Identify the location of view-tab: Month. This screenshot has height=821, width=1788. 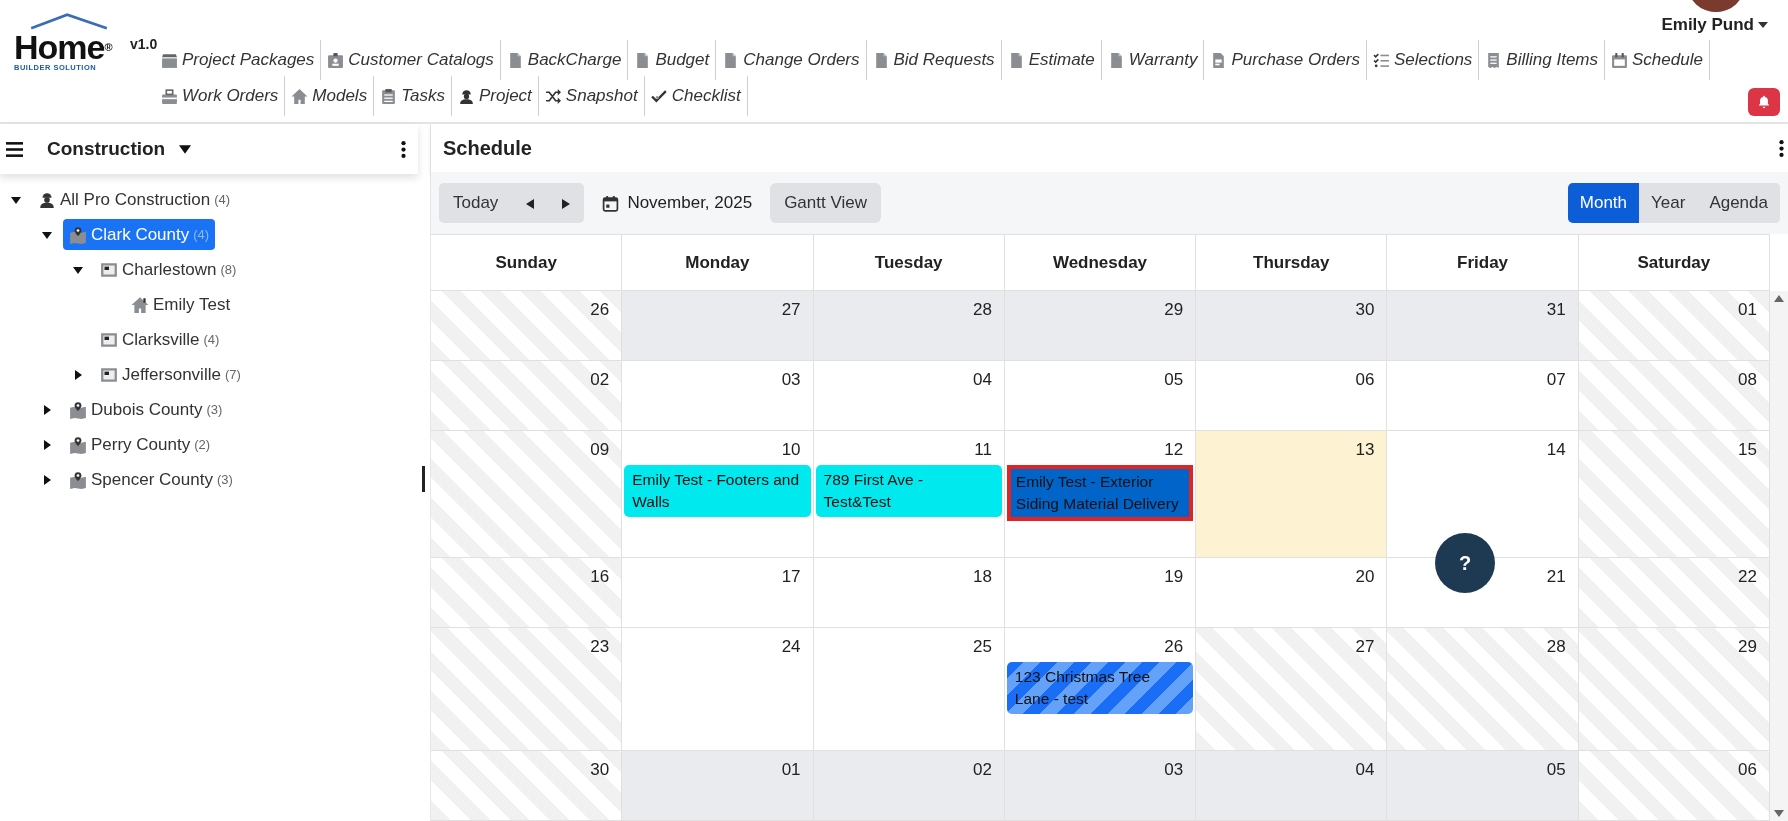
(1603, 203).